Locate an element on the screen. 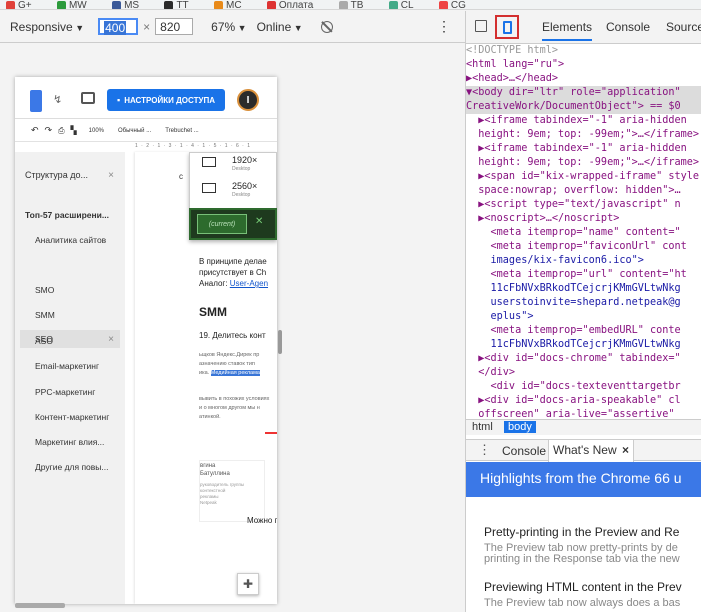 The height and width of the screenshot is (612, 701). resolution-type: Desktop is located at coordinates (241, 195).